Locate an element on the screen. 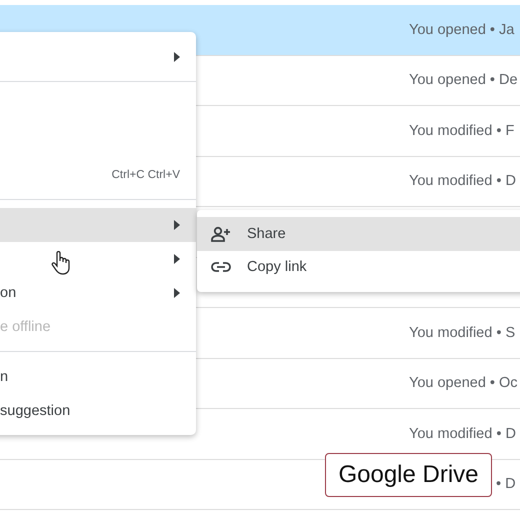 This screenshot has width=520, height=520. link-icon is located at coordinates (221, 267).